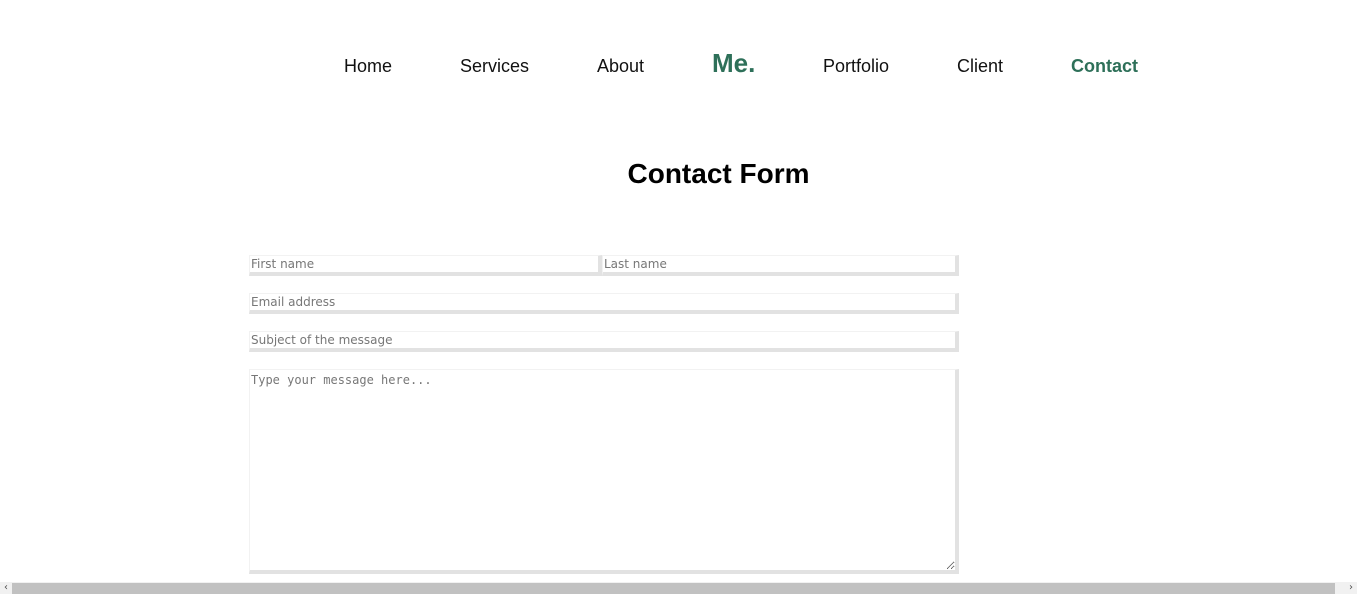 The image size is (1357, 594). What do you see at coordinates (6, 588) in the screenshot?
I see `scroll-left-arrow-icon: ‹` at bounding box center [6, 588].